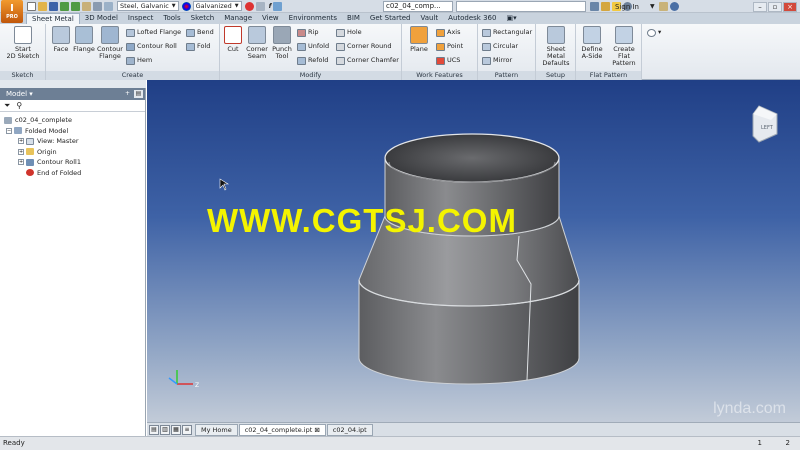 This screenshot has width=800, height=450. I want to click on rip-button: Rip, so click(307, 32).